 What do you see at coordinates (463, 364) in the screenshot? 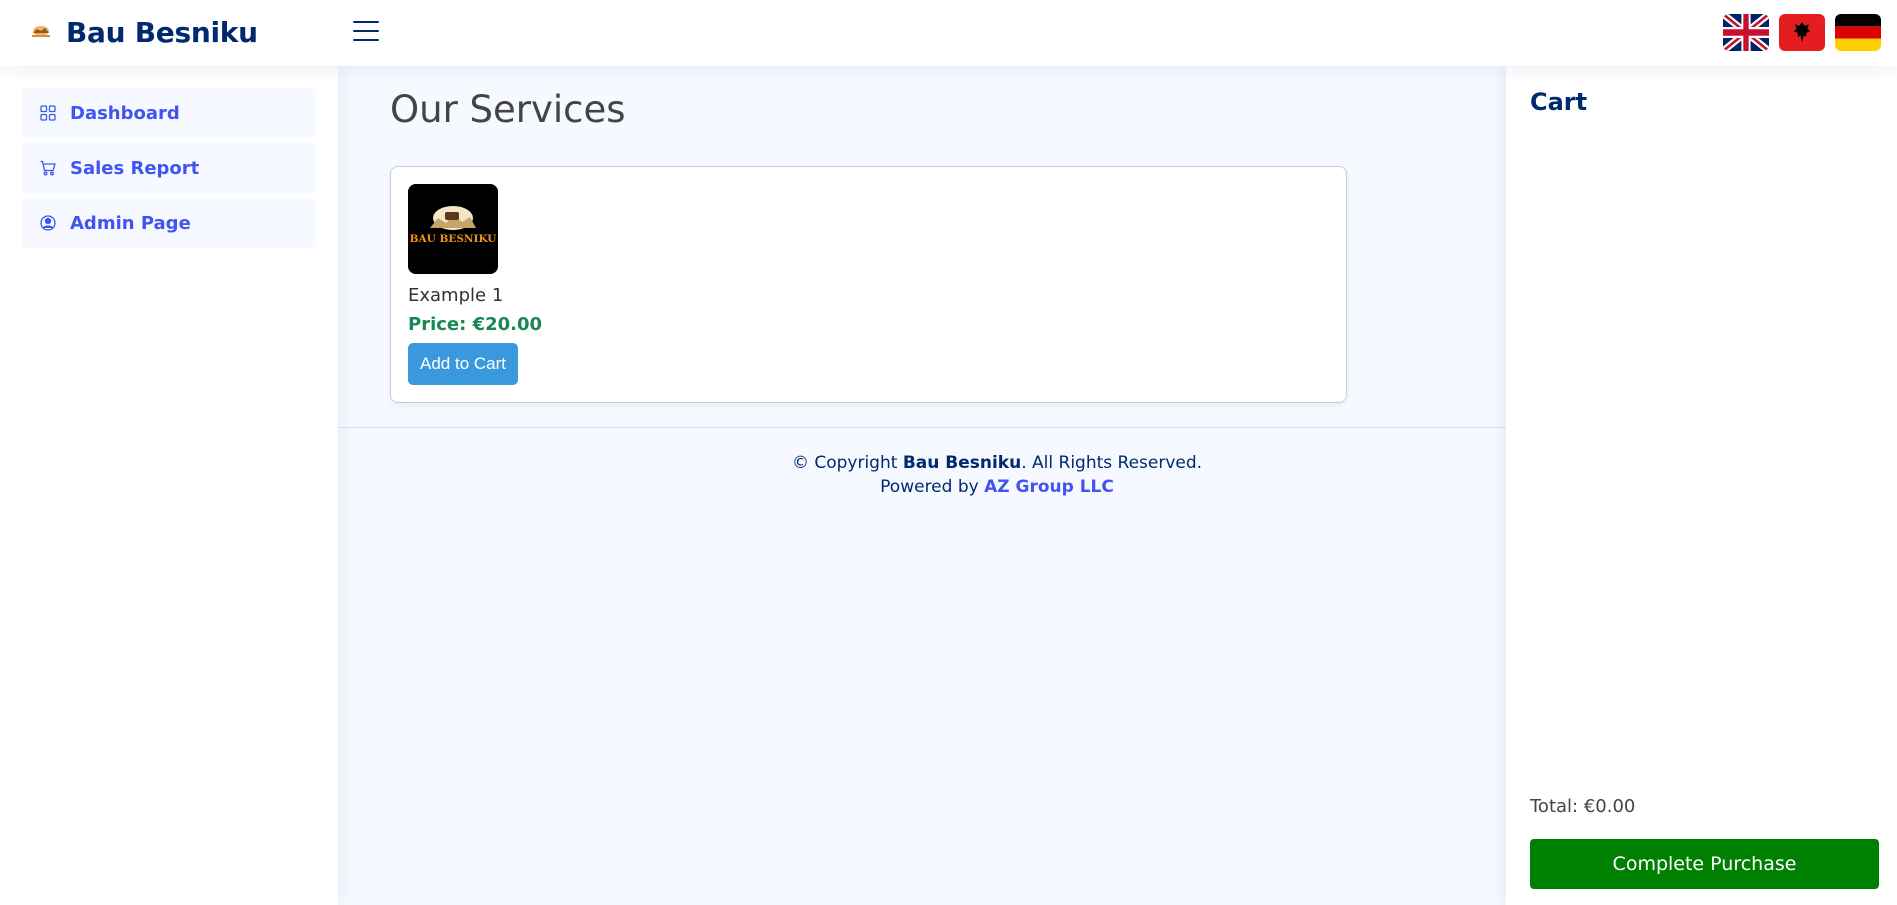
I see `add-to-cart-button: Add to Cart` at bounding box center [463, 364].